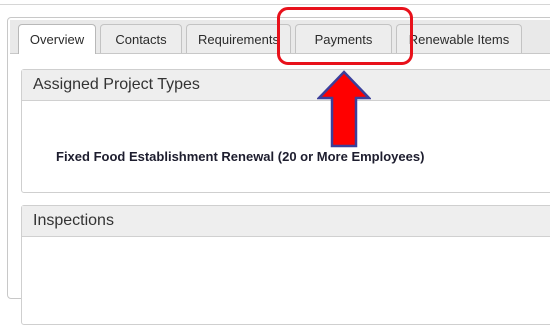 The height and width of the screenshot is (325, 550). Describe the element at coordinates (238, 38) in the screenshot. I see `tab-requirements: Requirements` at that location.